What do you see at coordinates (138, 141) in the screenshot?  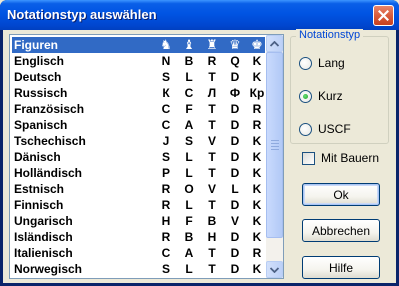 I see `list-item: Tschechisch J S V D K` at bounding box center [138, 141].